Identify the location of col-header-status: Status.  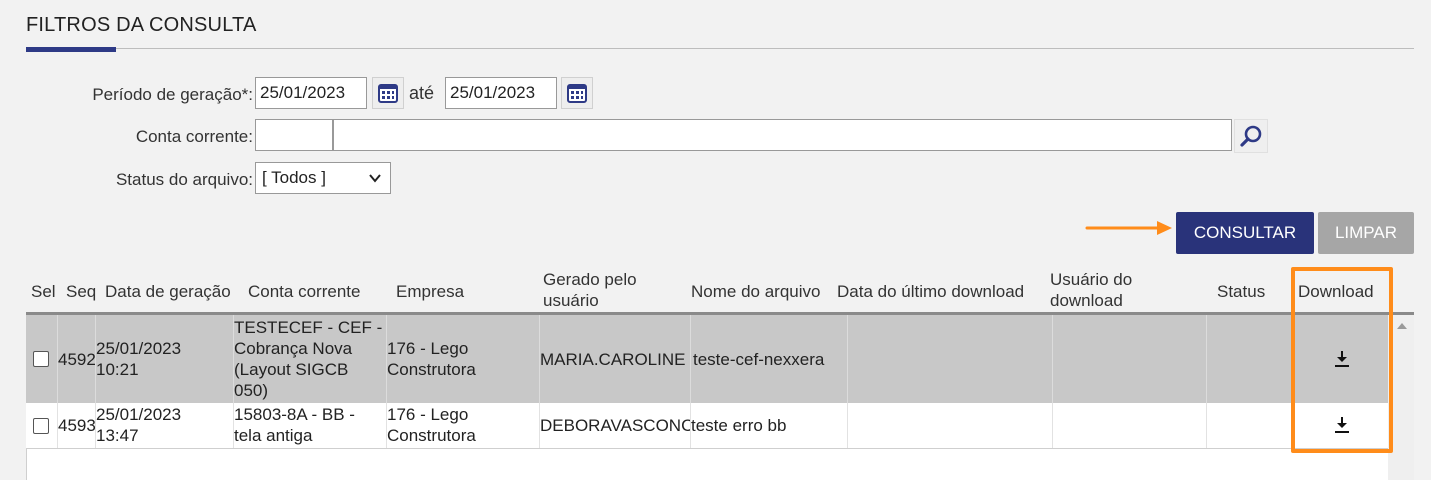
(1241, 291).